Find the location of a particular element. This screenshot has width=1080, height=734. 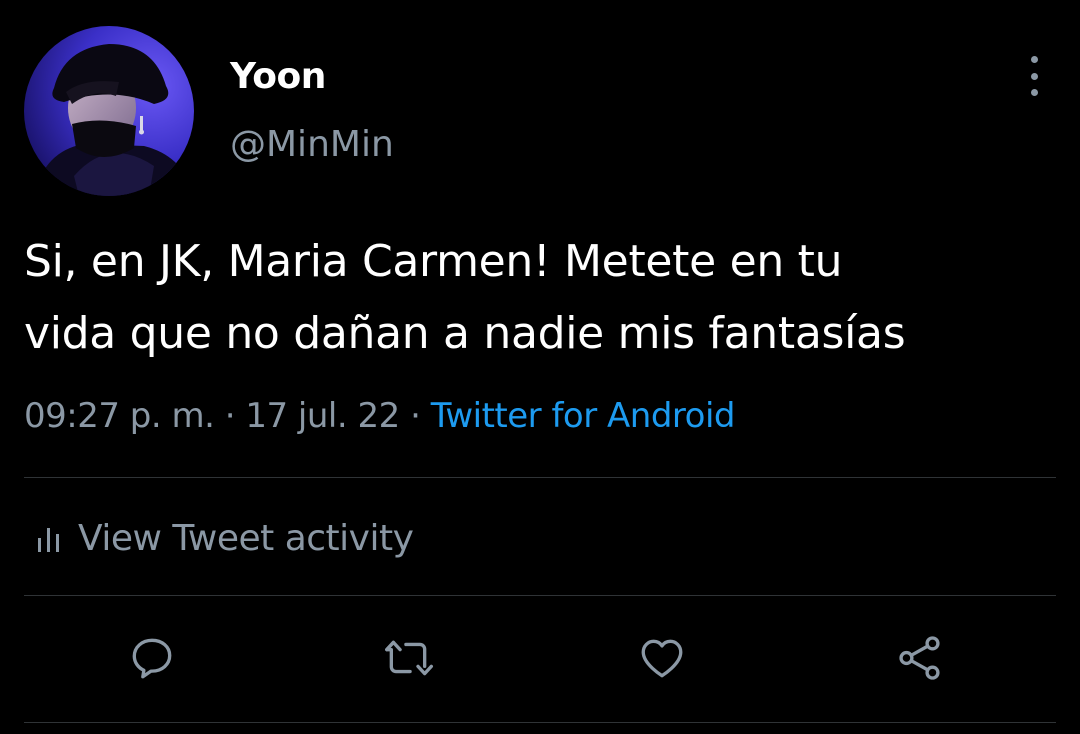

tweet-text-line: vida que no dañan a nadie mis fantasías is located at coordinates (465, 333).